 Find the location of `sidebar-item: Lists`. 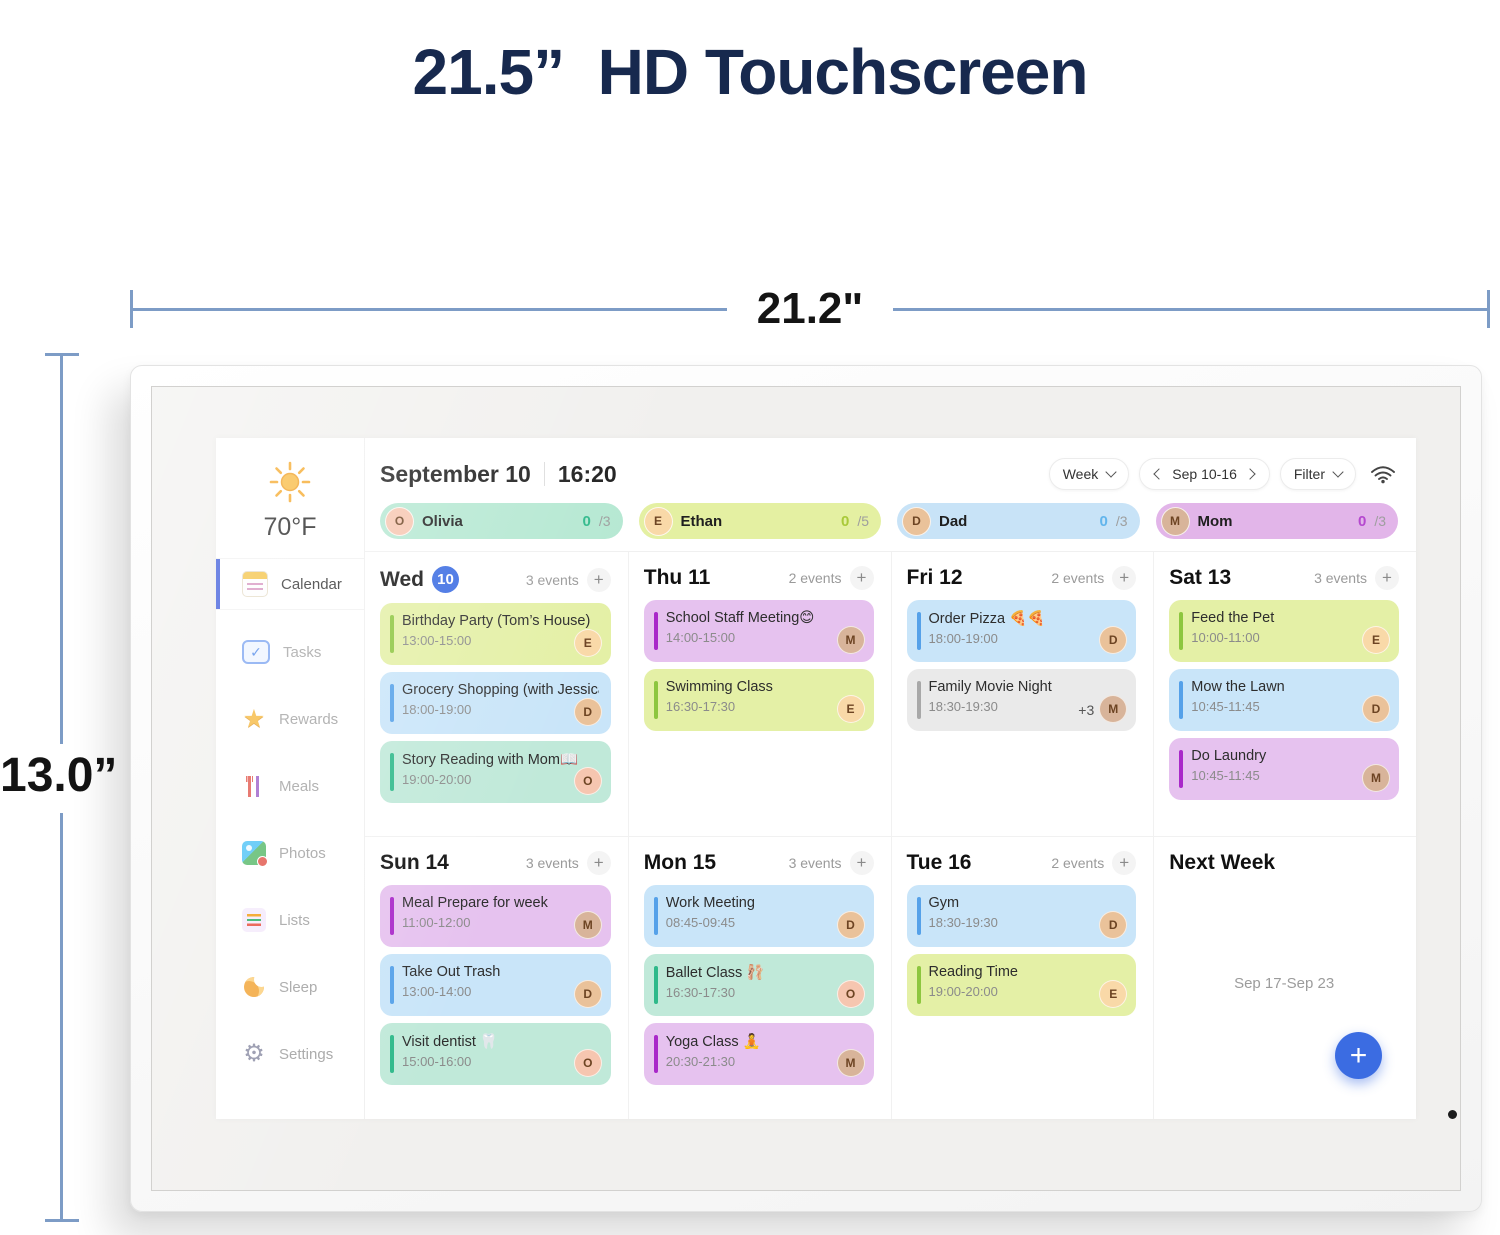

sidebar-item: Lists is located at coordinates (290, 920).